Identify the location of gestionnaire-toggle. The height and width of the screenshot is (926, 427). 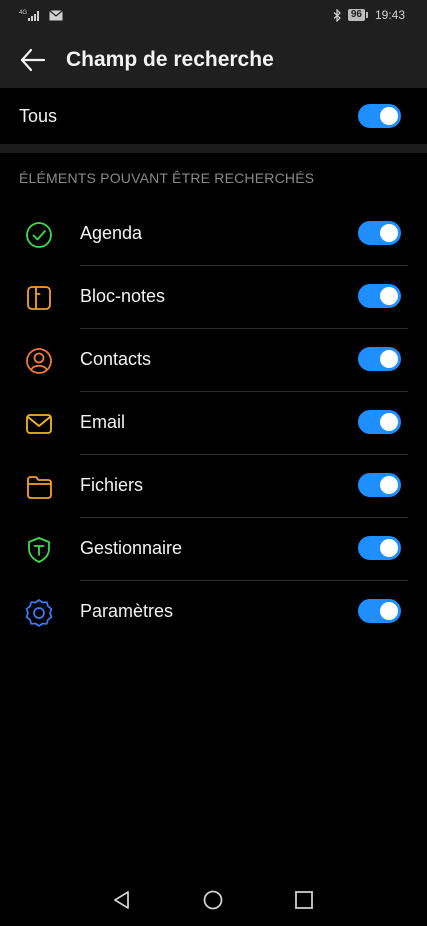
(379, 548).